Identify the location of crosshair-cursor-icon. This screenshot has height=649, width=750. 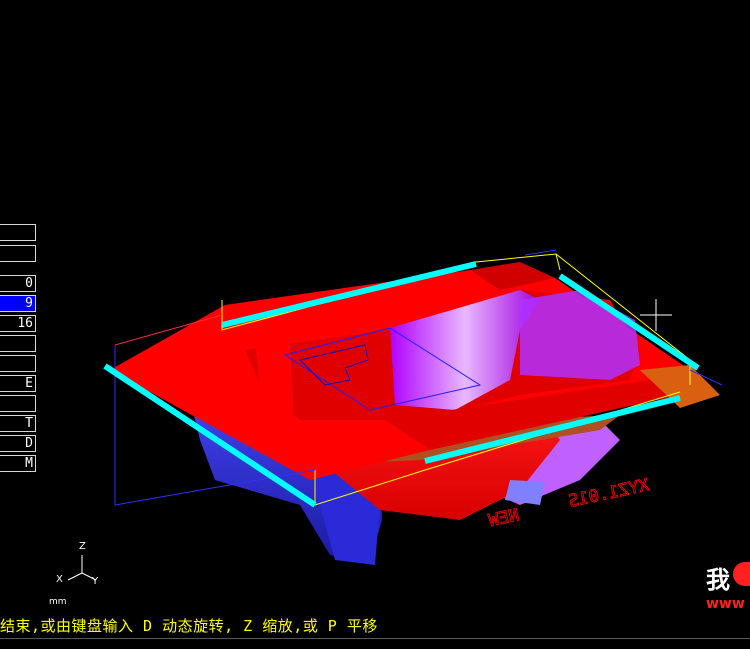
(656, 315).